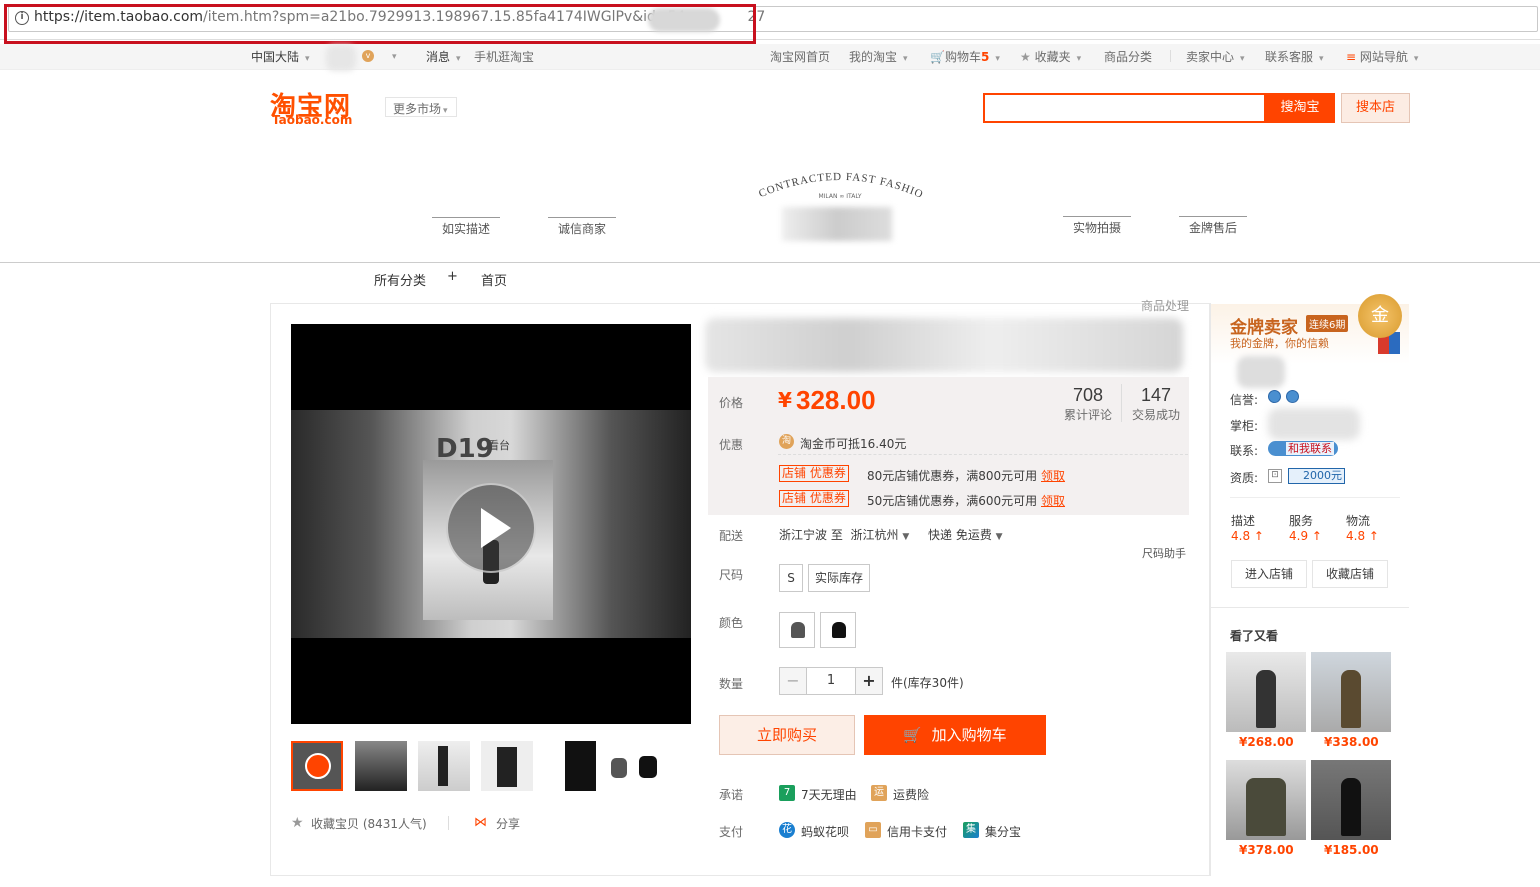 This screenshot has height=887, width=1540. I want to click on goods-op-link: 商品处理, so click(1165, 305).